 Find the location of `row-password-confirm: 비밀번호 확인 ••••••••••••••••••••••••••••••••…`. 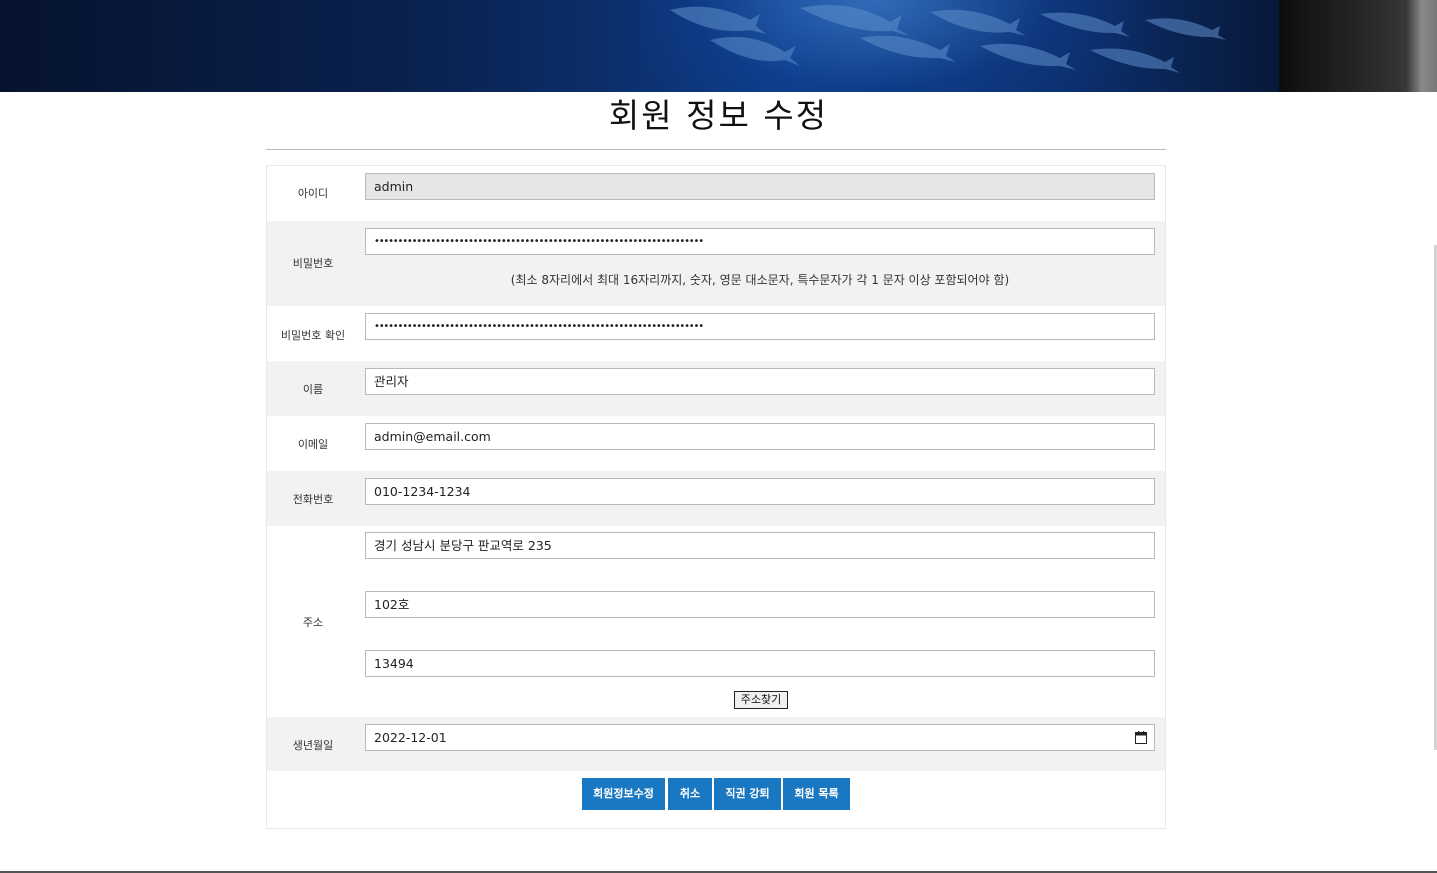

row-password-confirm: 비밀번호 확인 ••••••••••••••••••••••••••••••••… is located at coordinates (716, 333).